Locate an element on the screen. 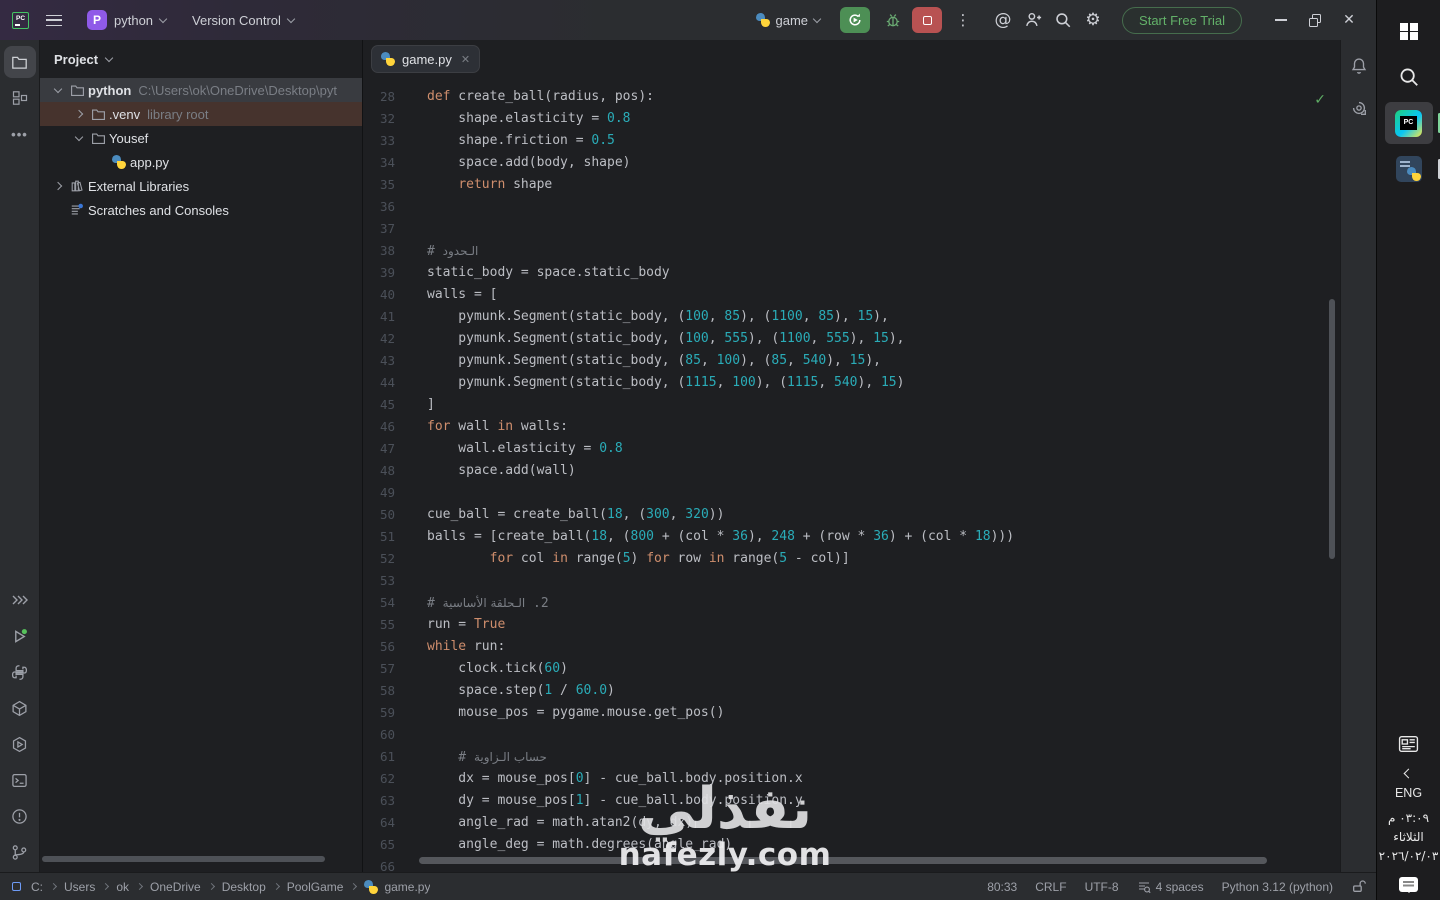 This screenshot has height=900, width=1440. code-line: 40 walls = [ is located at coordinates (851, 295).